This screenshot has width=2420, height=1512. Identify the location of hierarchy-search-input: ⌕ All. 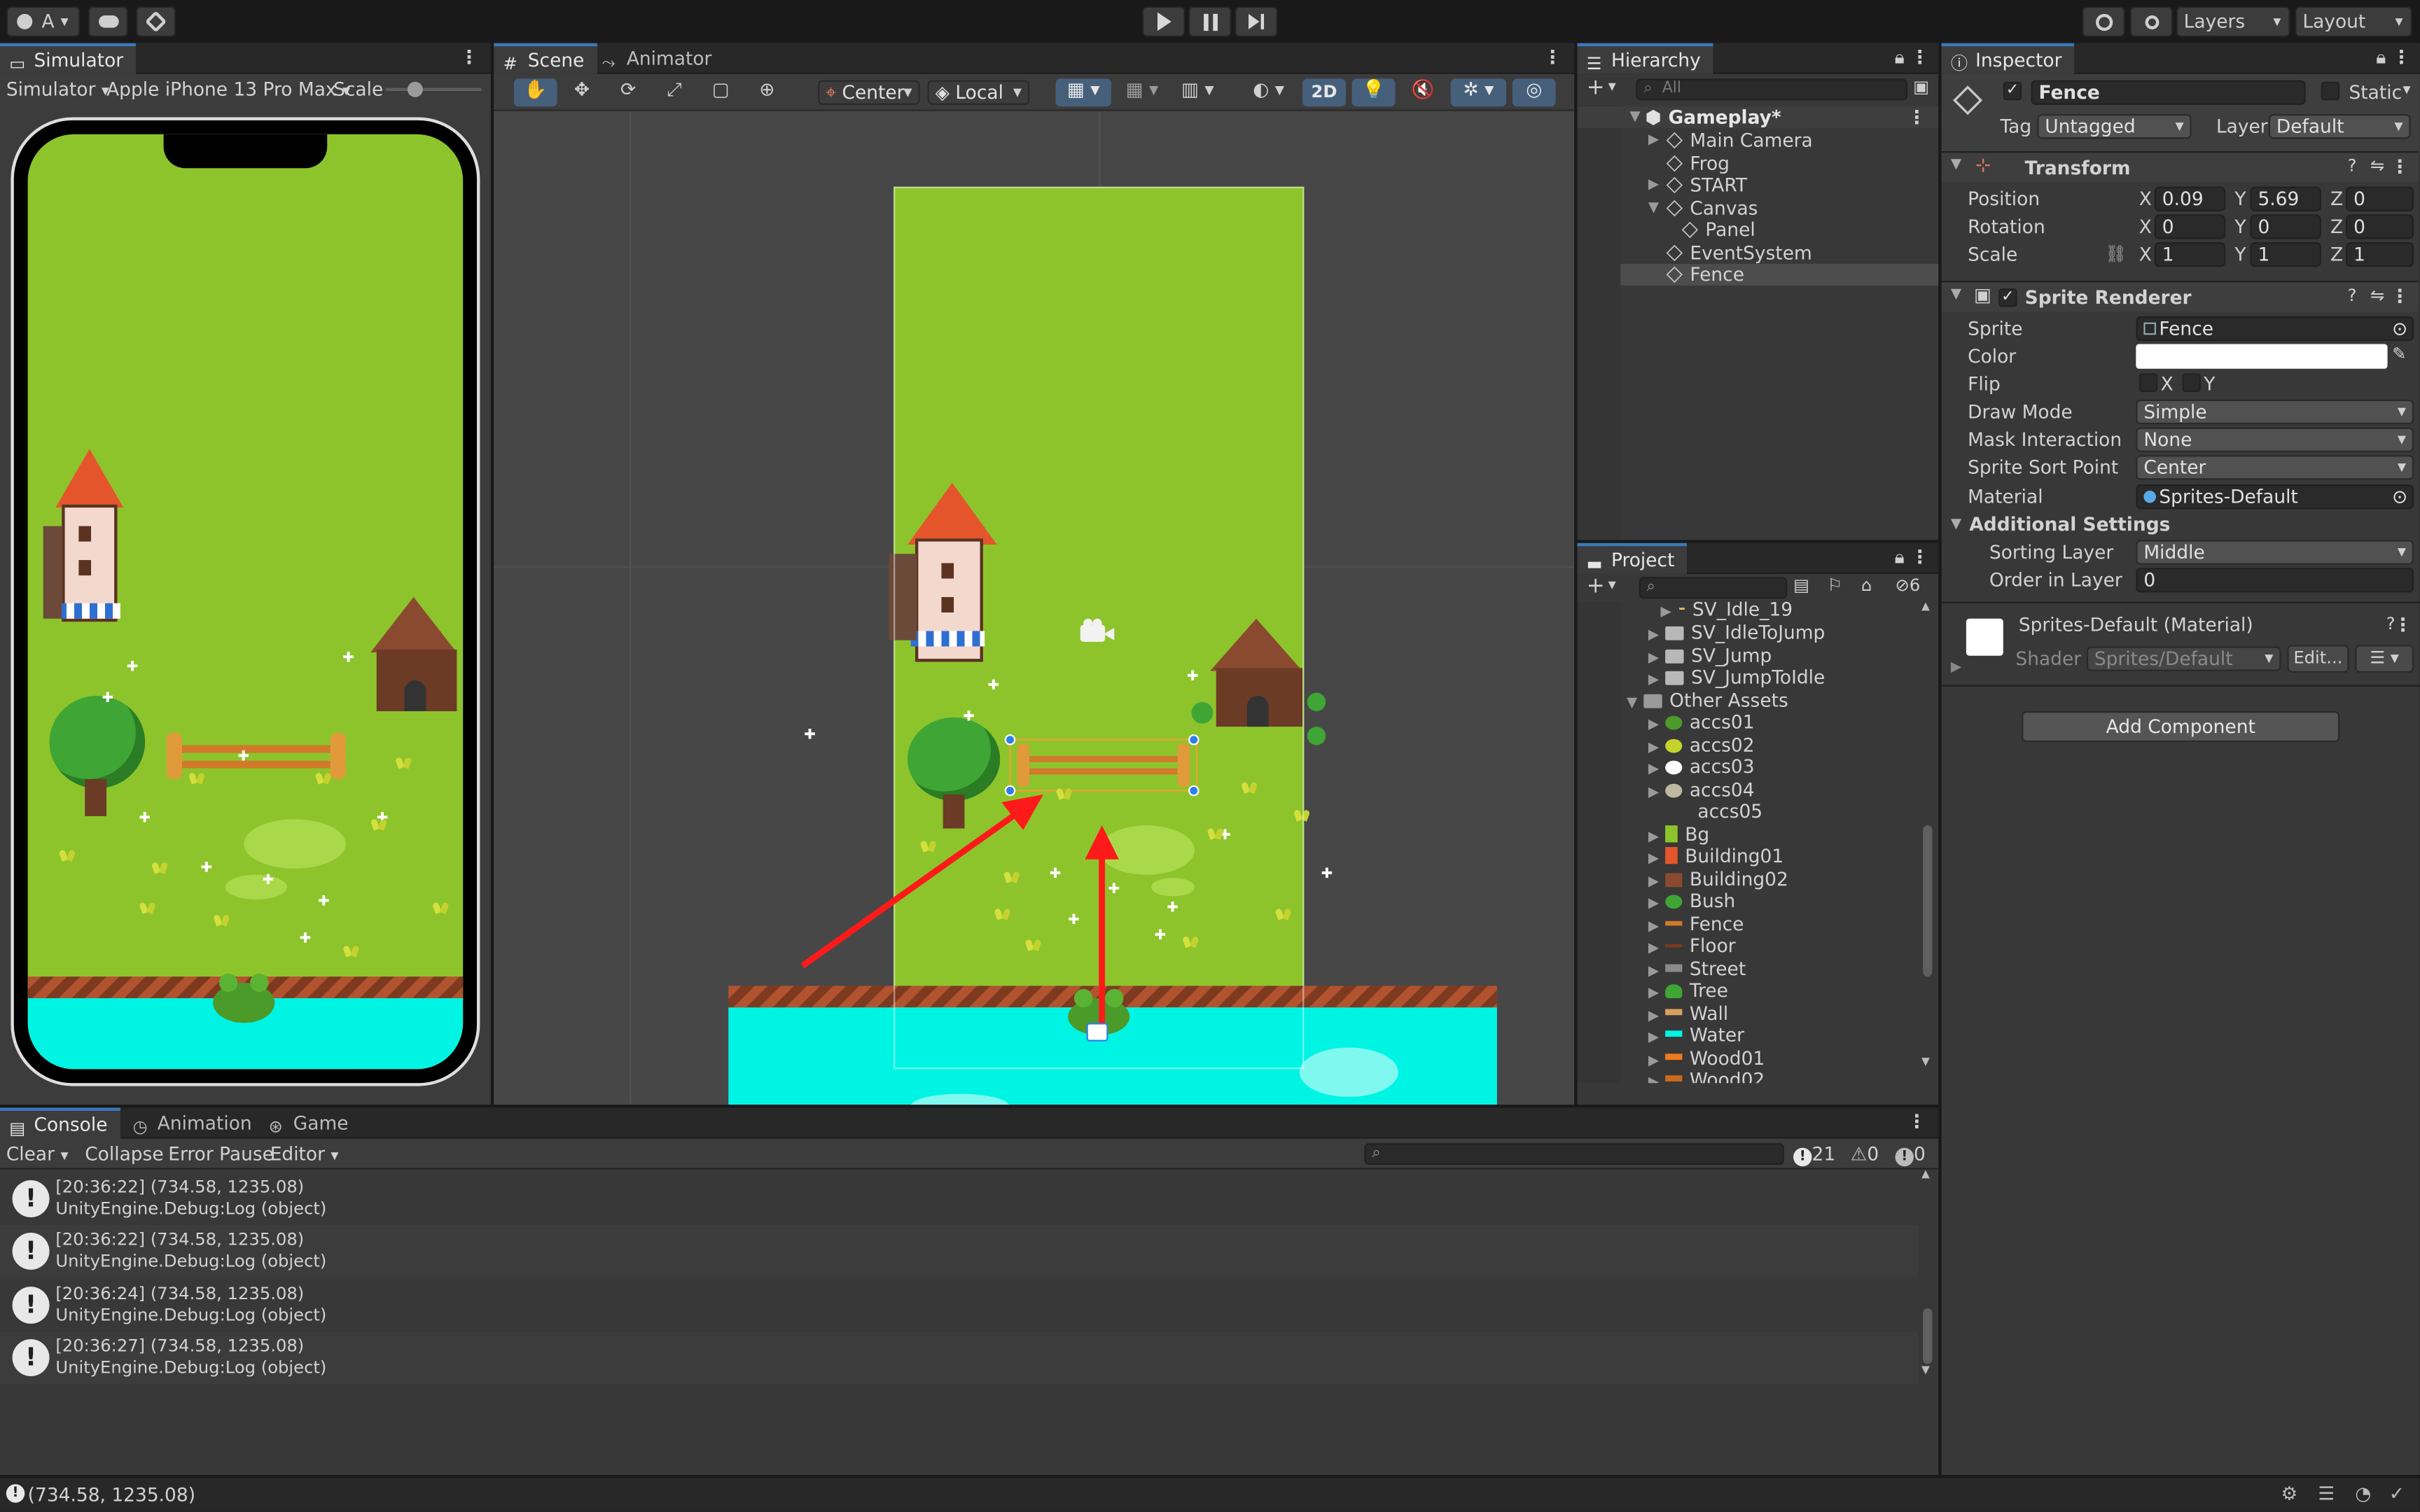
(1772, 89).